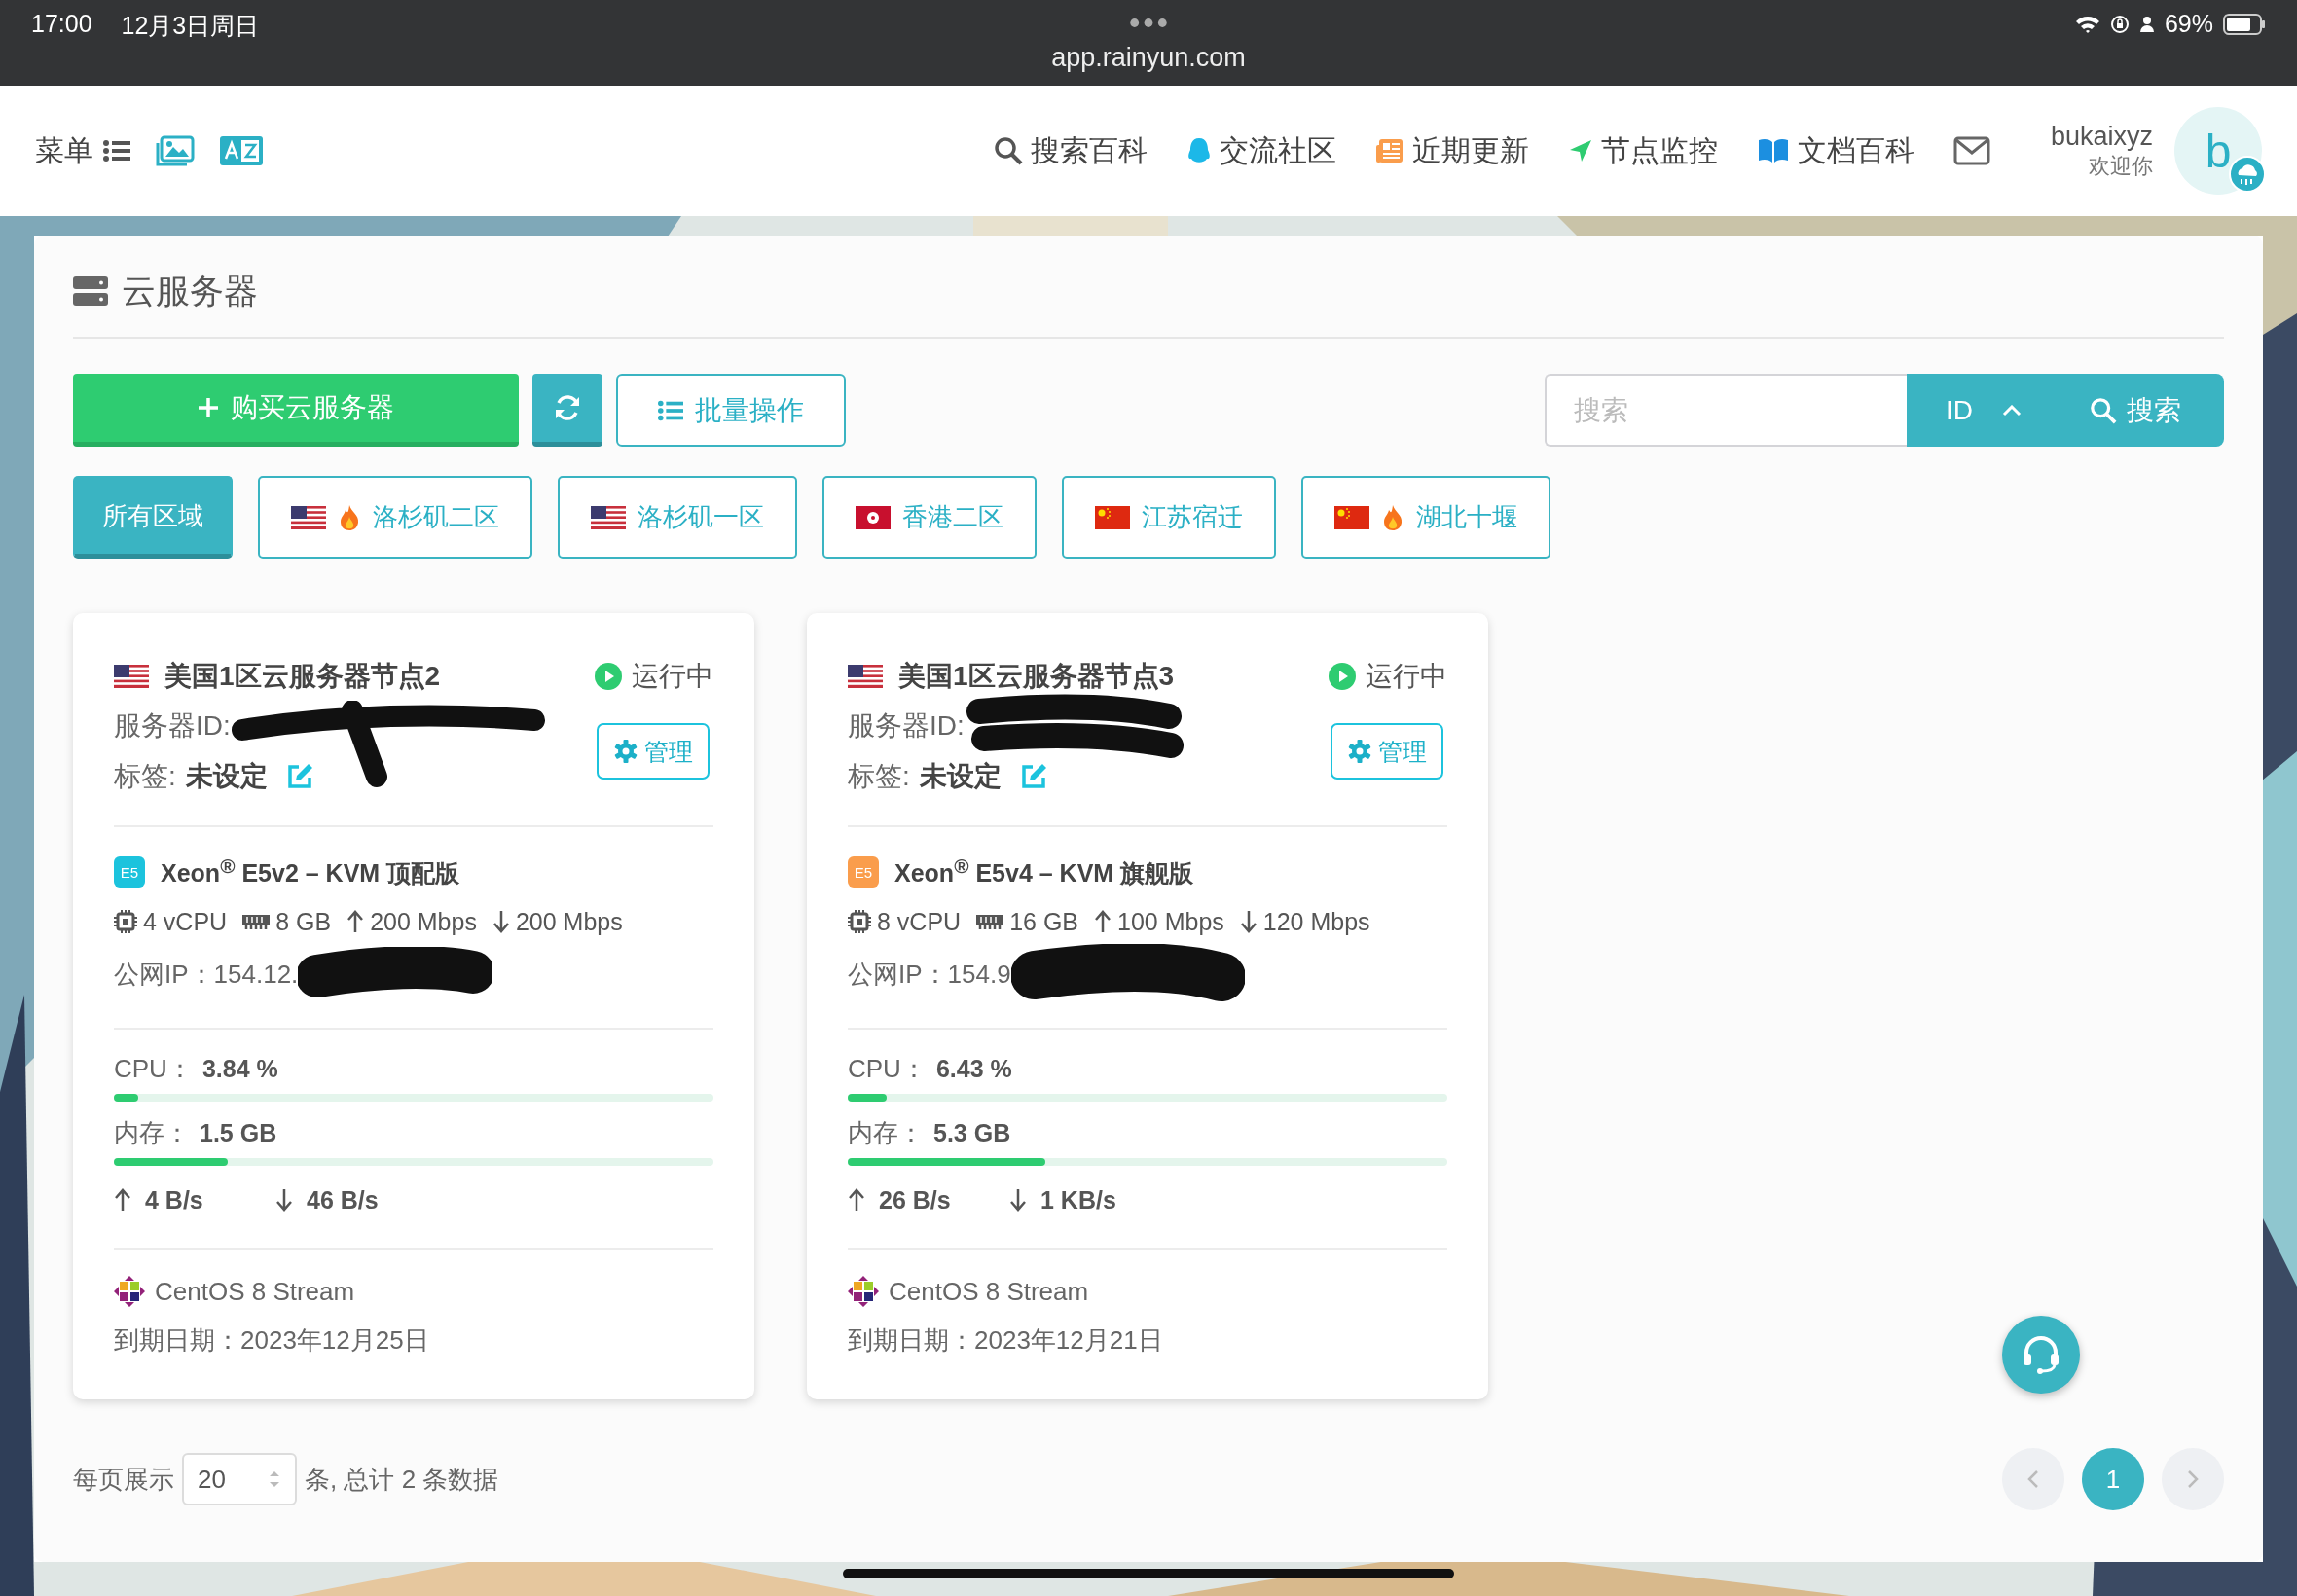 The width and height of the screenshot is (2297, 1596). What do you see at coordinates (424, 921) in the screenshot?
I see `upload-bandwidth: 200 Mbps` at bounding box center [424, 921].